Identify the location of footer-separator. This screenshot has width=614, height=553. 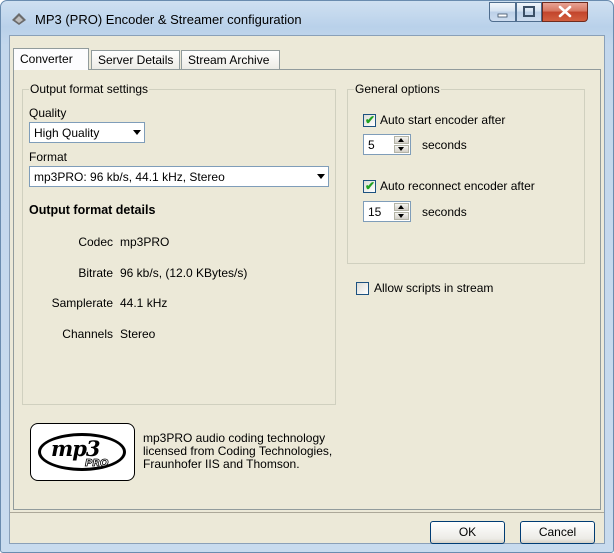
(307, 512).